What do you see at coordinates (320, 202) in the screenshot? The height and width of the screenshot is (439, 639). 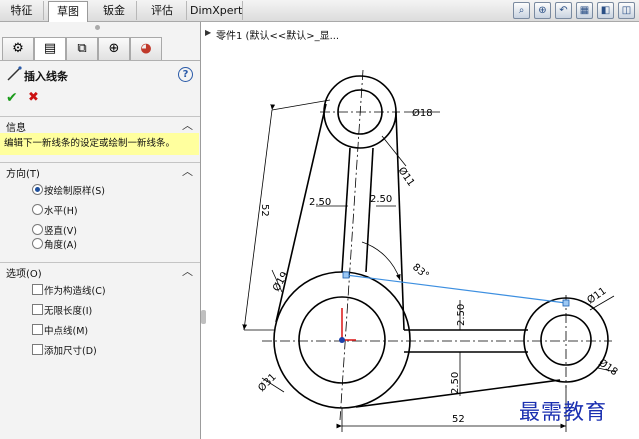 I see `dim-width-a: 2.50` at bounding box center [320, 202].